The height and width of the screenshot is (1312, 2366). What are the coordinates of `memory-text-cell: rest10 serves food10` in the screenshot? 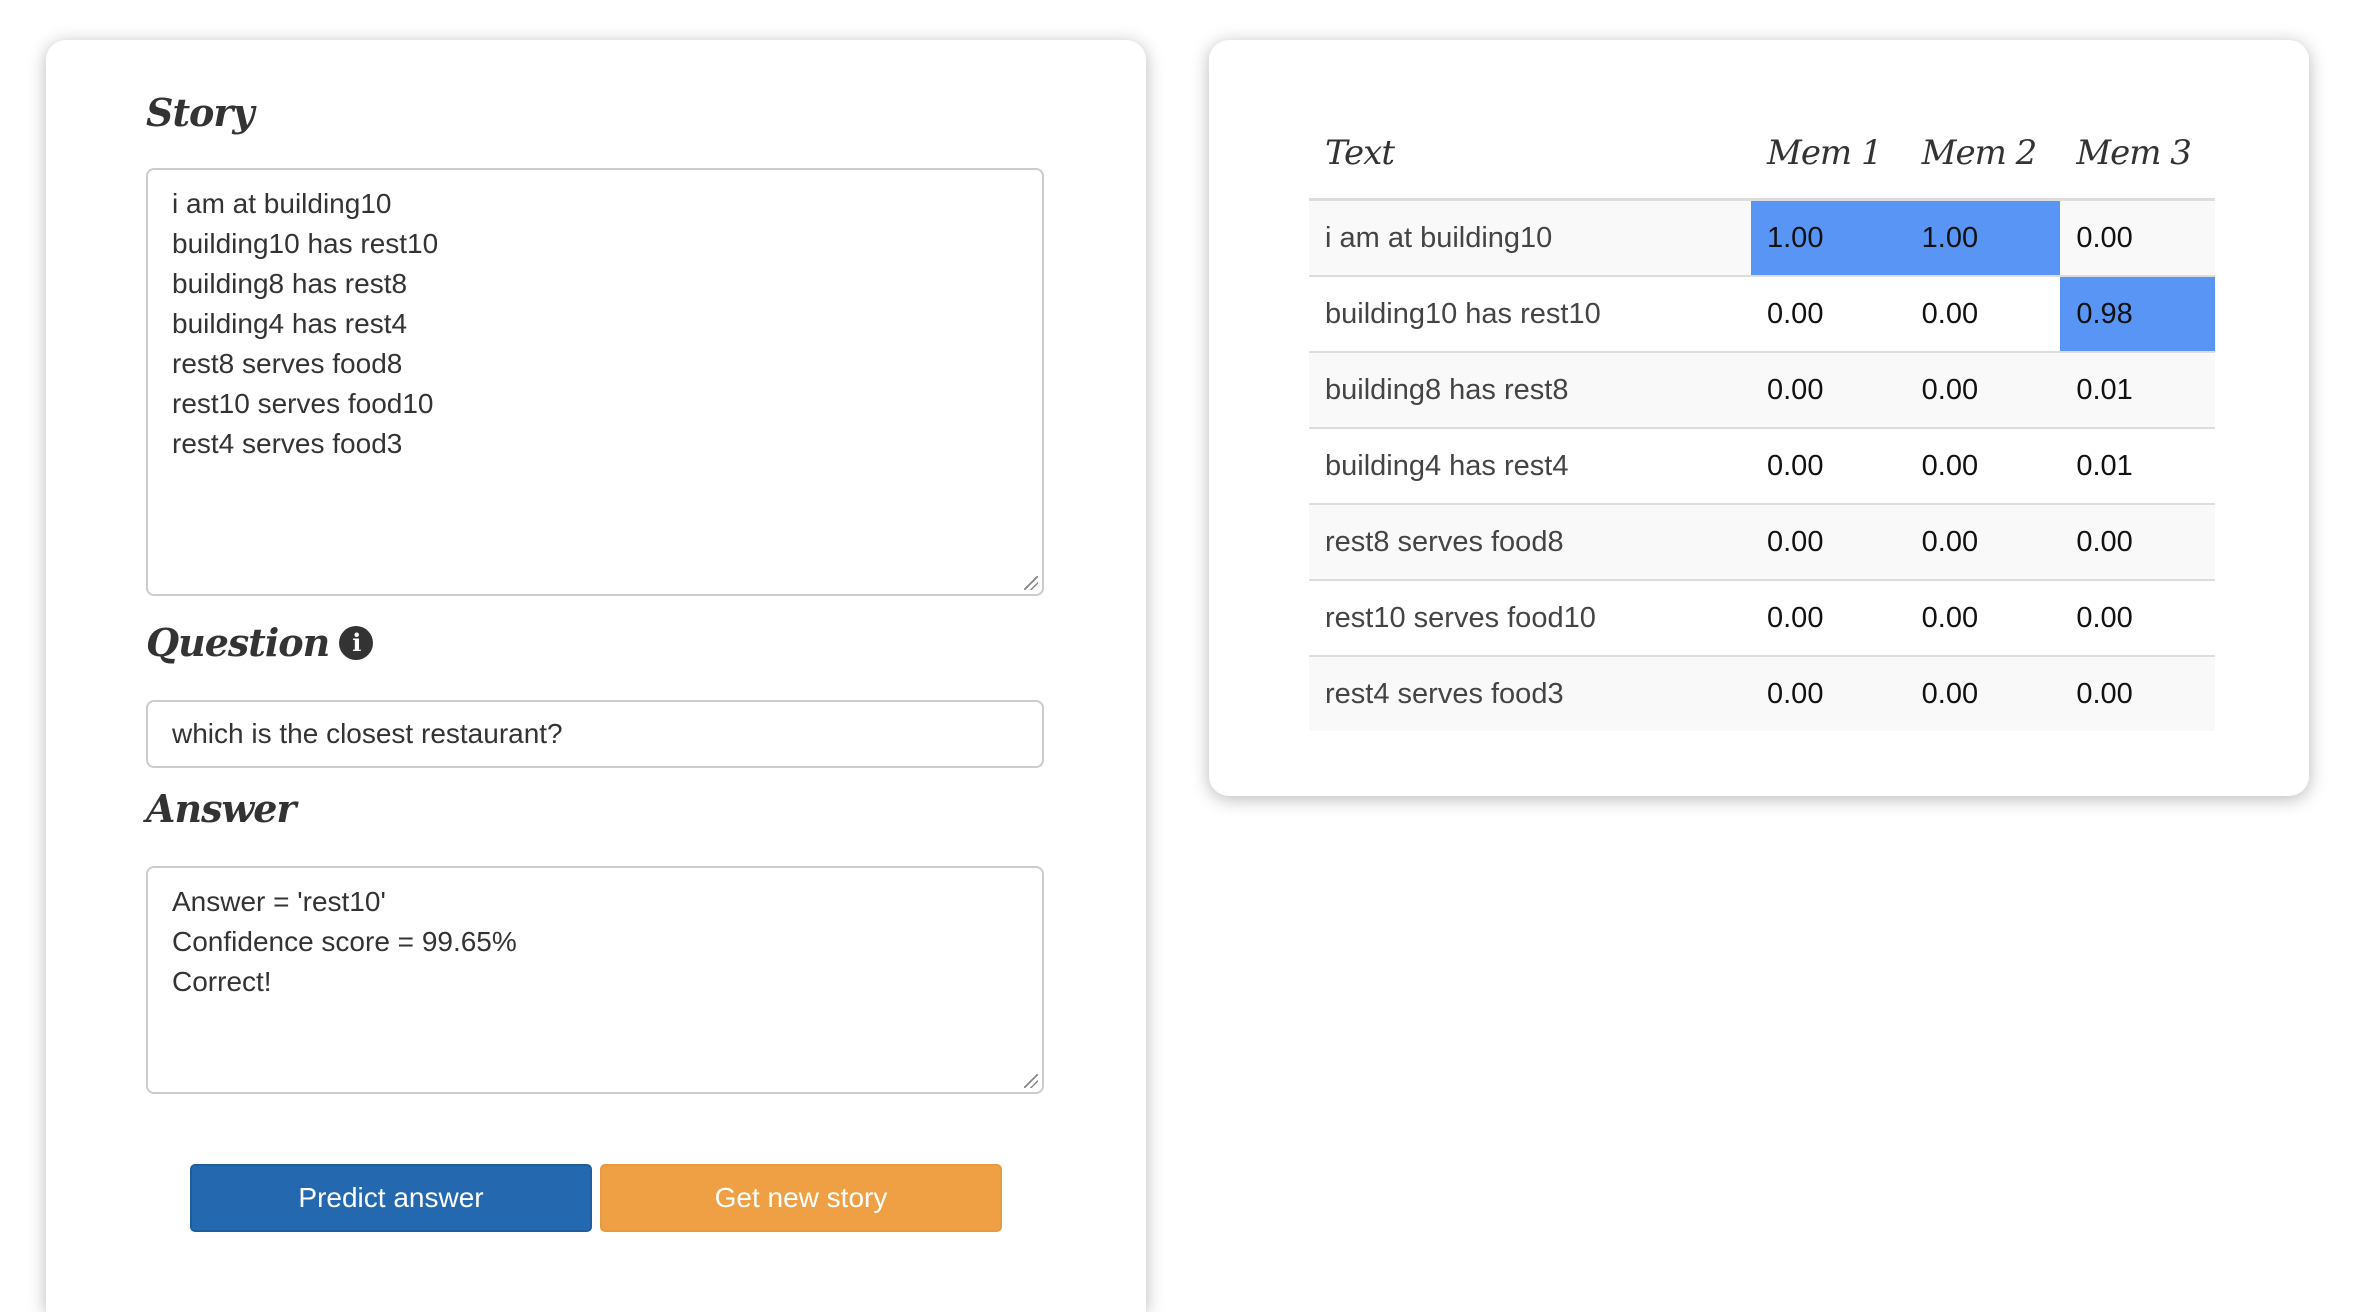 It's located at (1530, 618).